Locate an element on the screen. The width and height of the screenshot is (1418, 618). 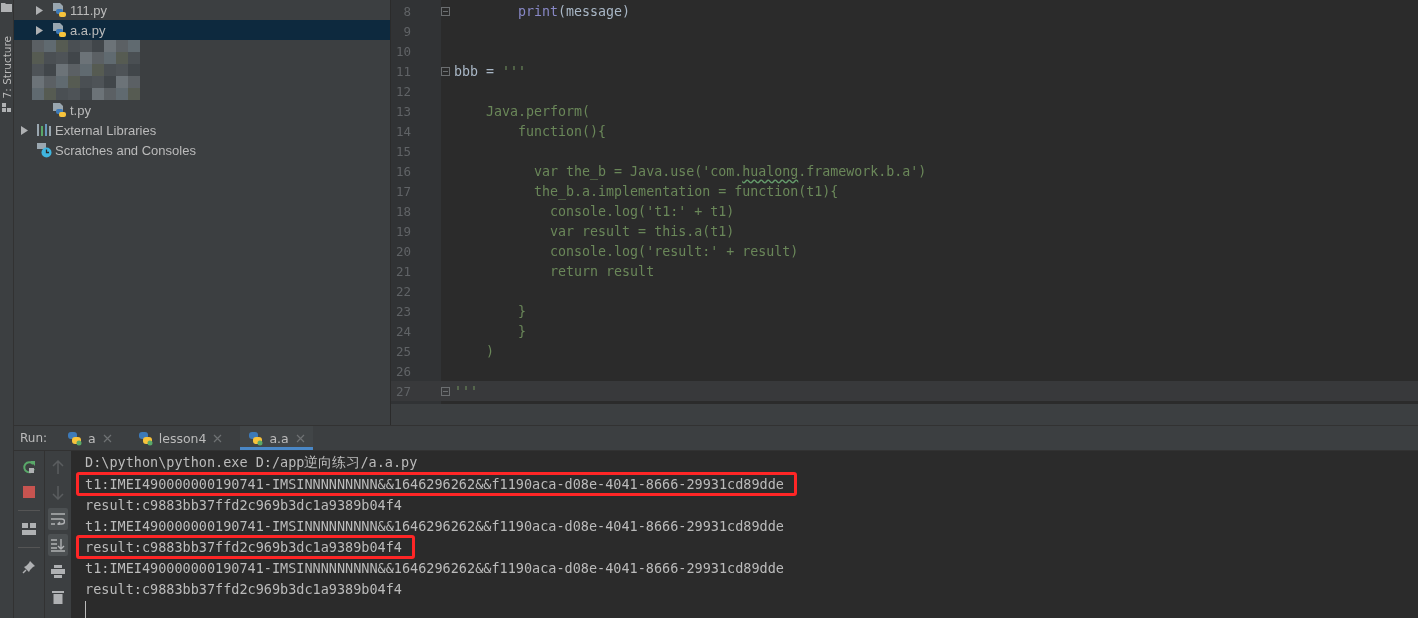
code-line: ) is located at coordinates (490, 351).